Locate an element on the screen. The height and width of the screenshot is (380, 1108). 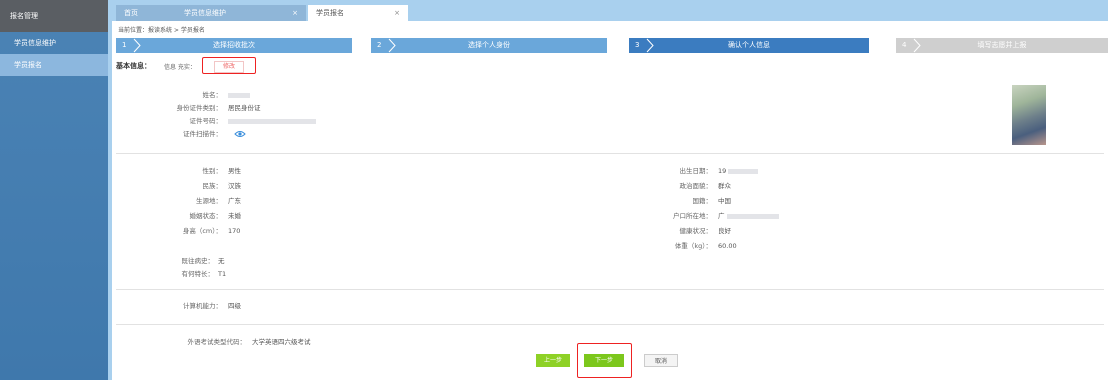
household-row: 户口所在地： 广 is located at coordinates (705, 215).